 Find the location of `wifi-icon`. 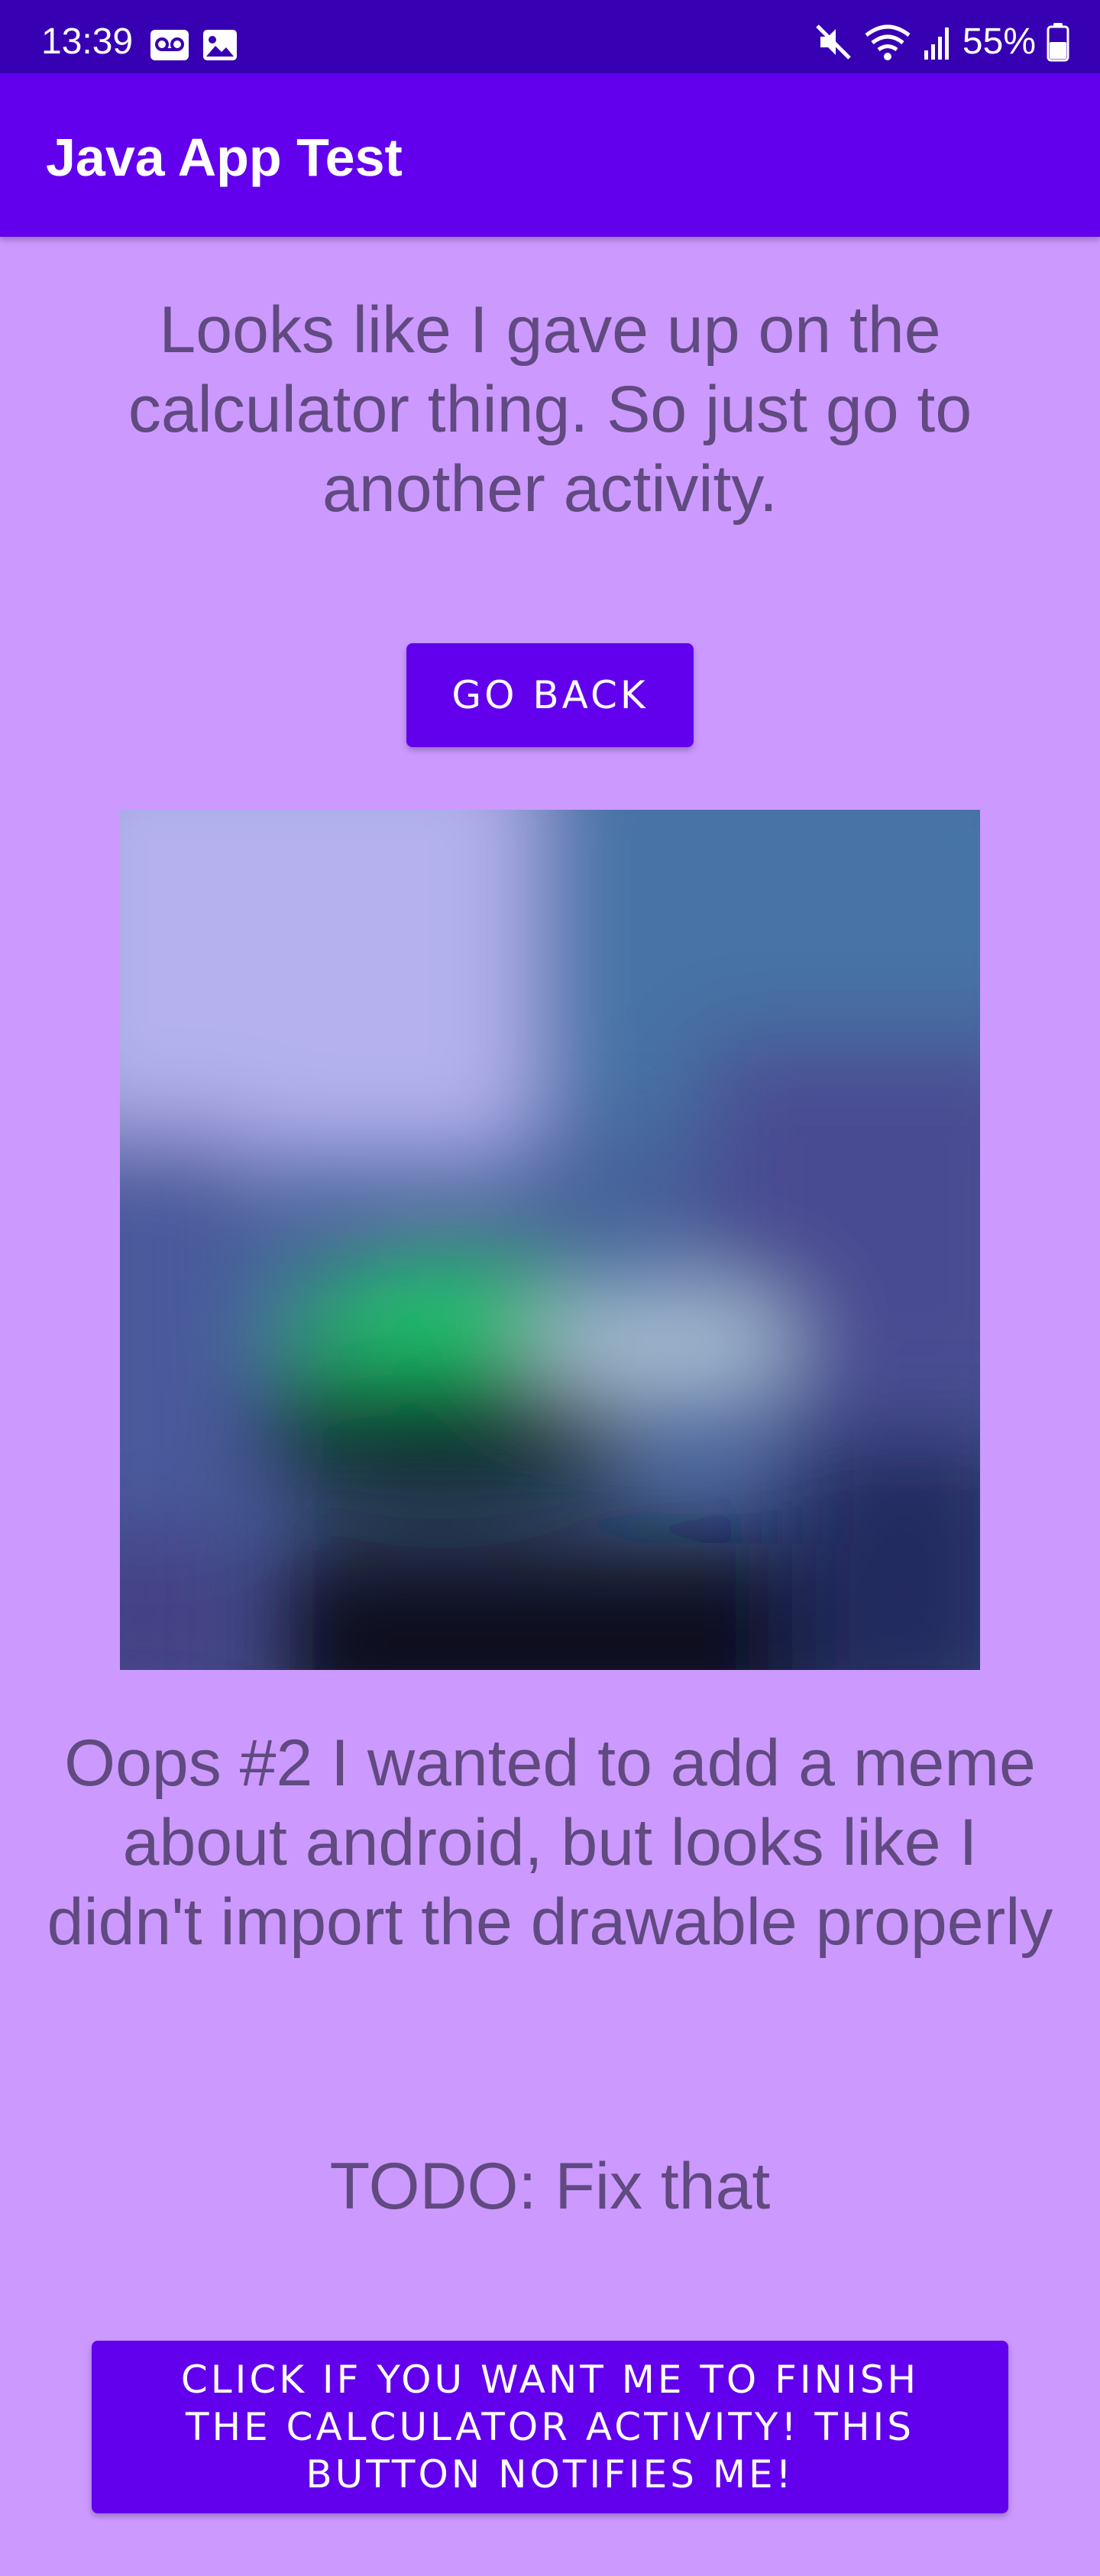

wifi-icon is located at coordinates (888, 42).